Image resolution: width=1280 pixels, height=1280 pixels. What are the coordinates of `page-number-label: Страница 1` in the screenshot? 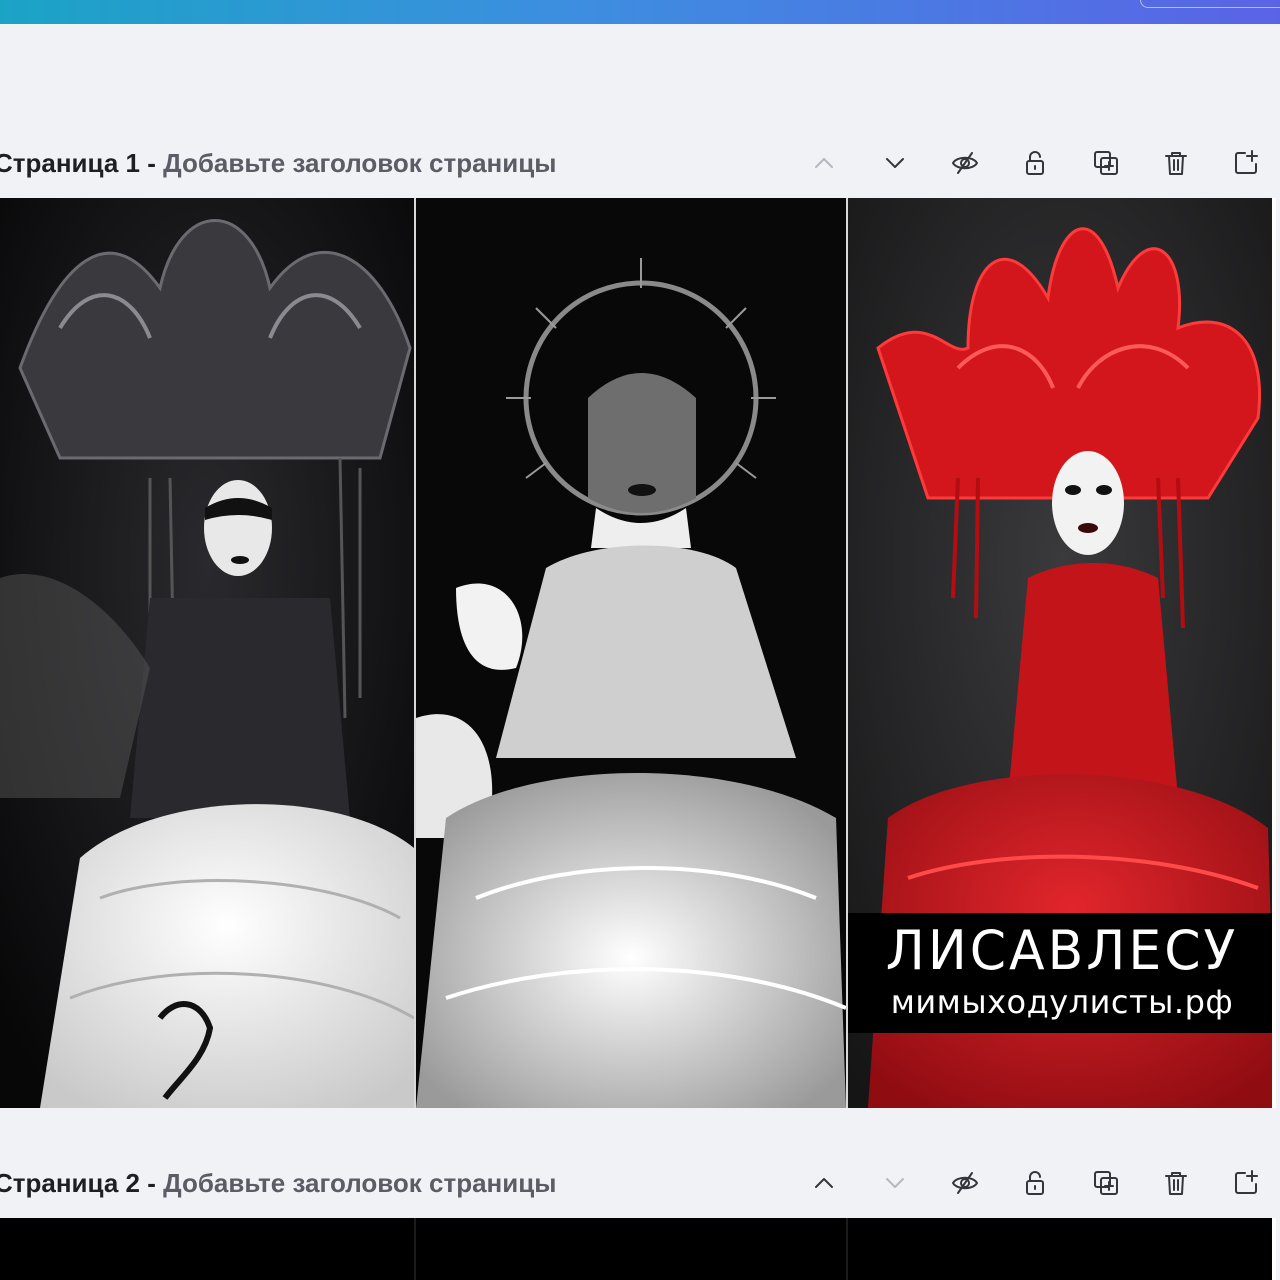 It's located at (70, 162).